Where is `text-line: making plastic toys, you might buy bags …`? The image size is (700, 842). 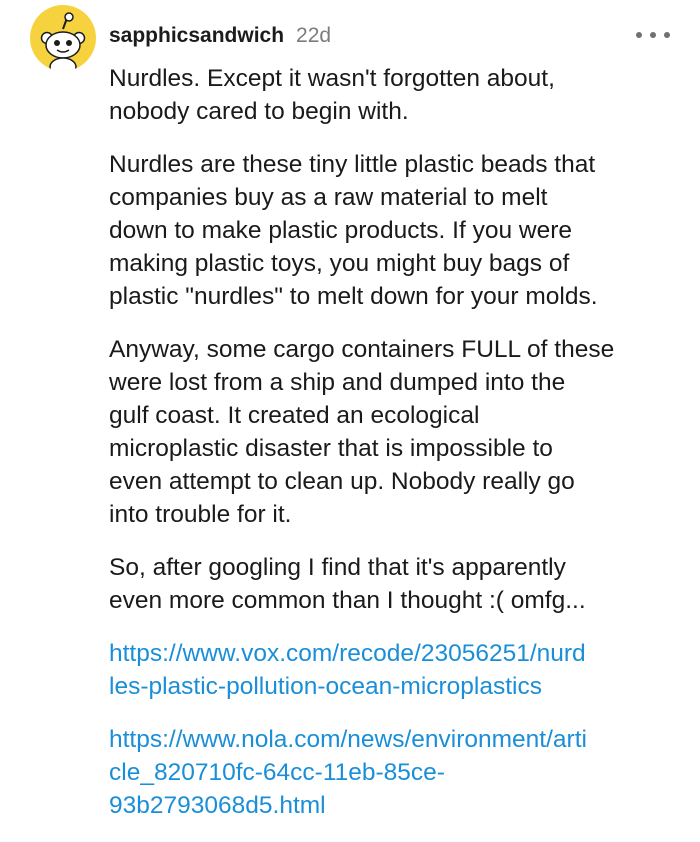 text-line: making plastic toys, you might buy bags … is located at coordinates (339, 263).